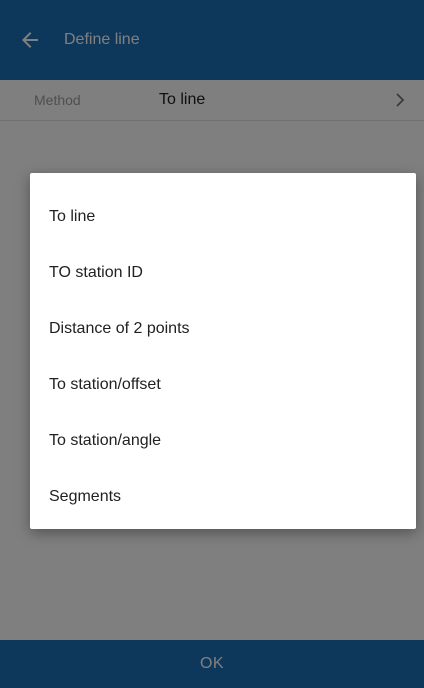 The image size is (424, 688). I want to click on option-to-station-angle: To station/angle, so click(223, 441).